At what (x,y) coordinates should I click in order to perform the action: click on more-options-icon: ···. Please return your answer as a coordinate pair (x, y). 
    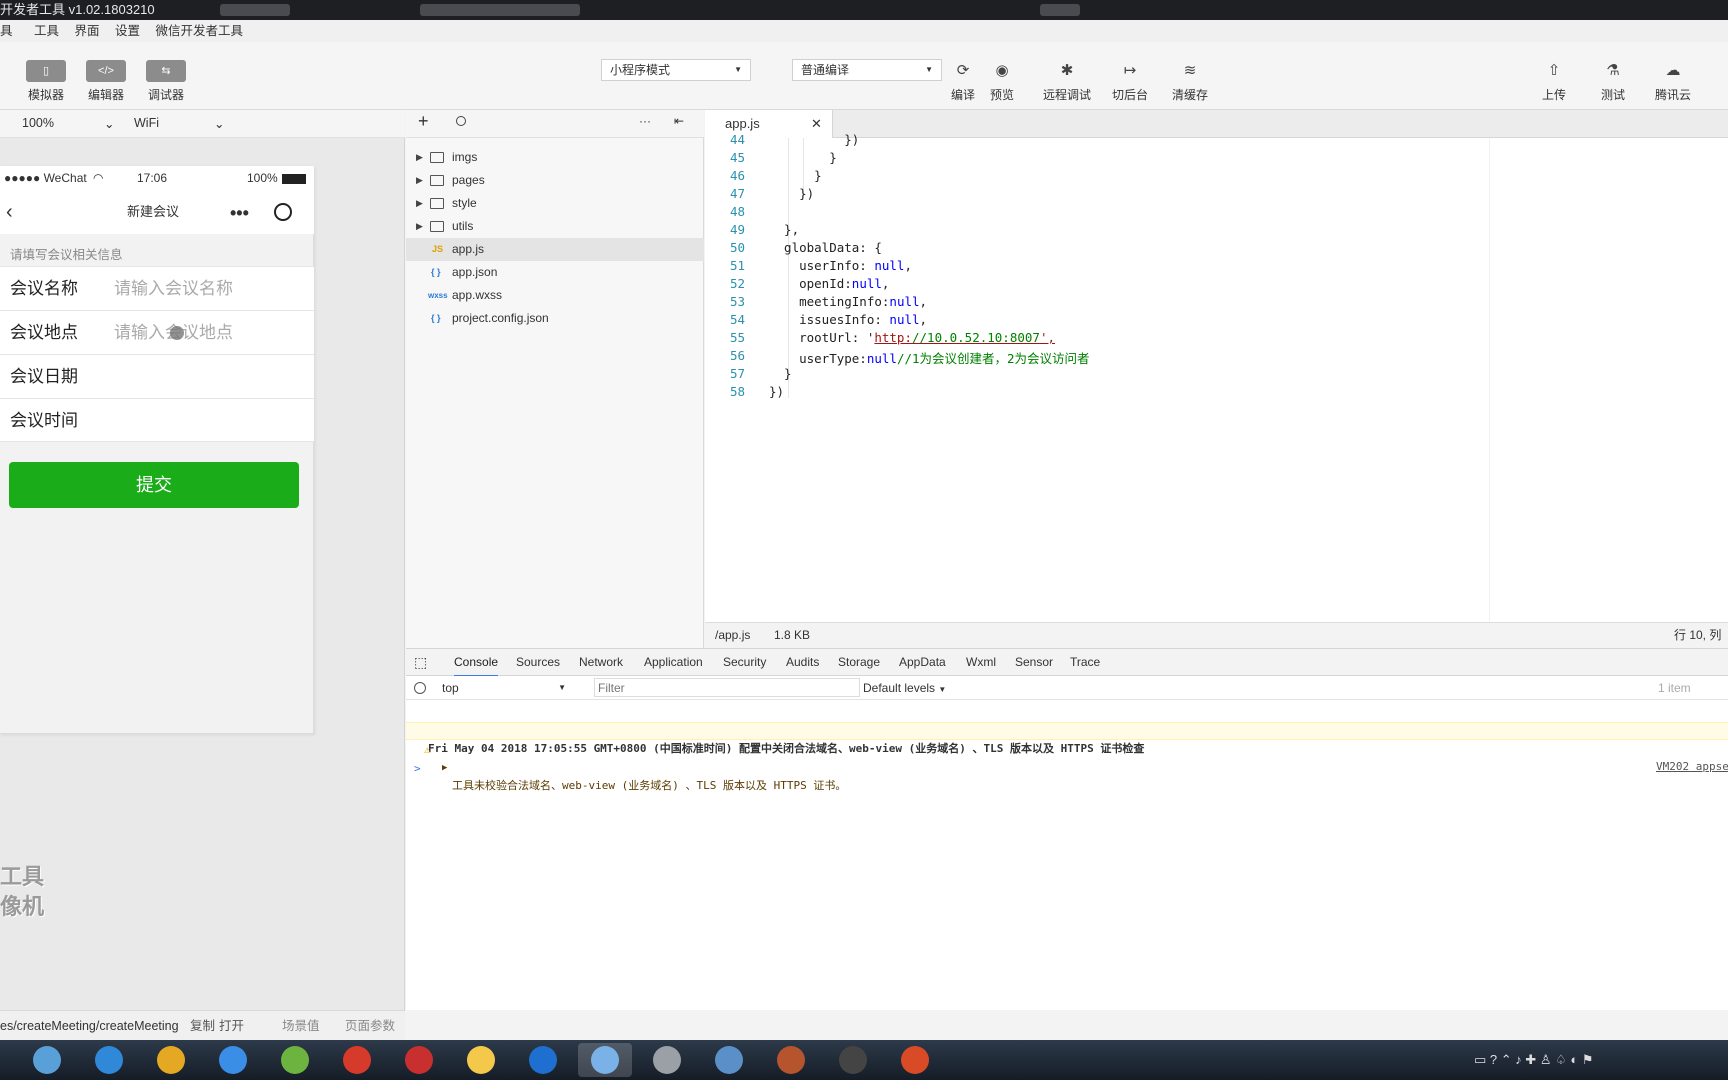
    Looking at the image, I should click on (645, 121).